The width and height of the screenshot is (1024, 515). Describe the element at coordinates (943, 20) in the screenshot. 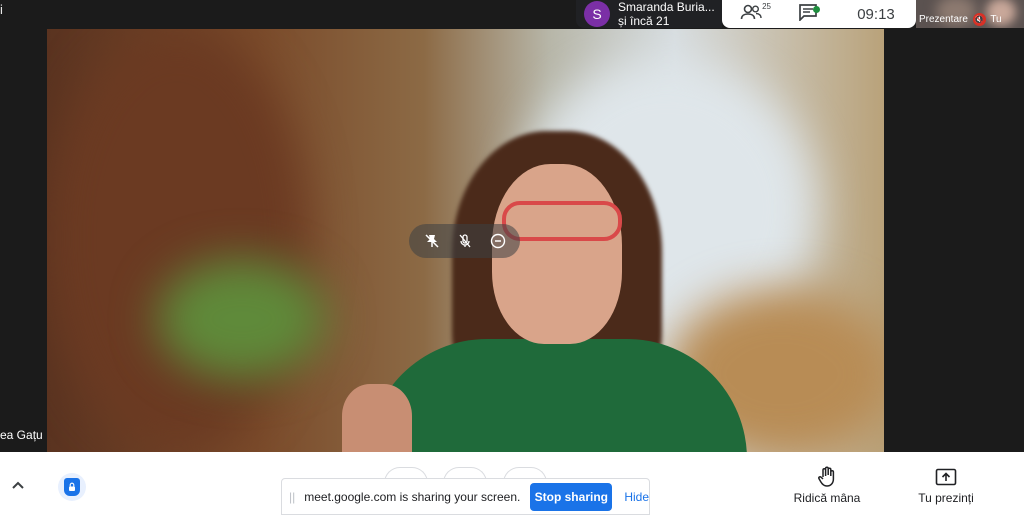

I see `presentation-label: Prezentare` at that location.